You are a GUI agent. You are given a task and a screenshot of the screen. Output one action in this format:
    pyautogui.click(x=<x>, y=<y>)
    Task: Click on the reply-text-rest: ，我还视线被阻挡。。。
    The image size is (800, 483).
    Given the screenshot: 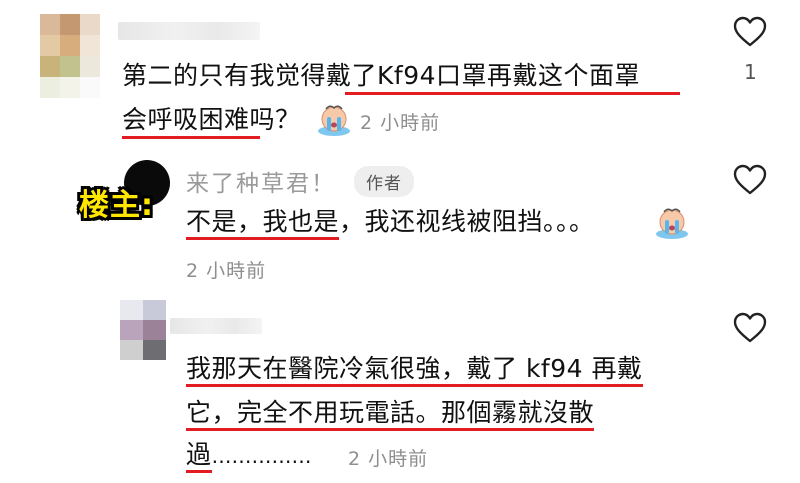 What is the action you would take?
    pyautogui.click(x=467, y=221)
    